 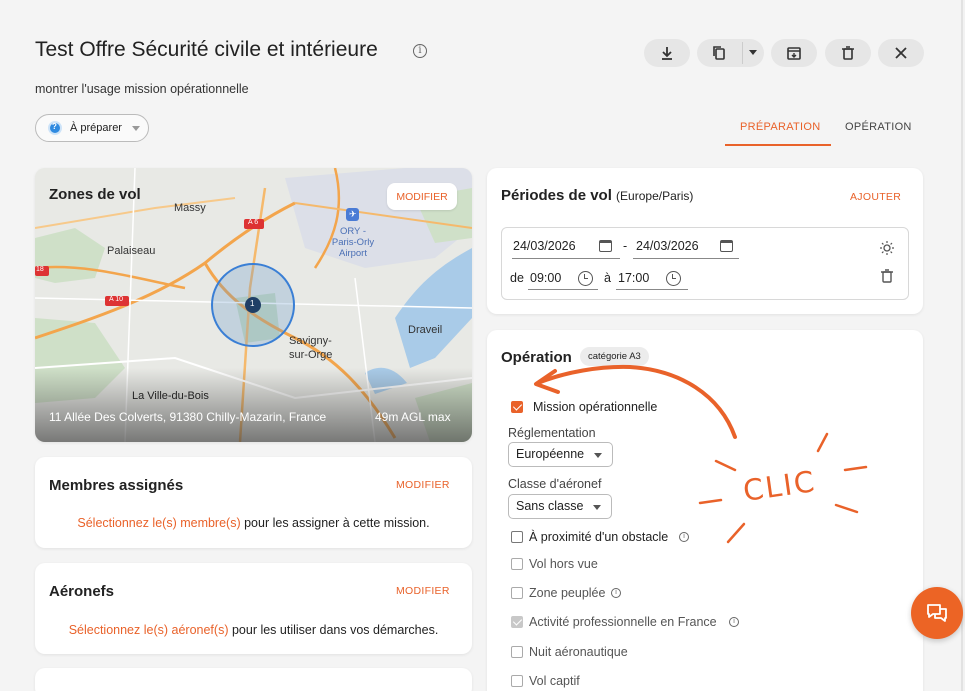 I want to click on aircraft-title: Aéronefs, so click(x=82, y=591).